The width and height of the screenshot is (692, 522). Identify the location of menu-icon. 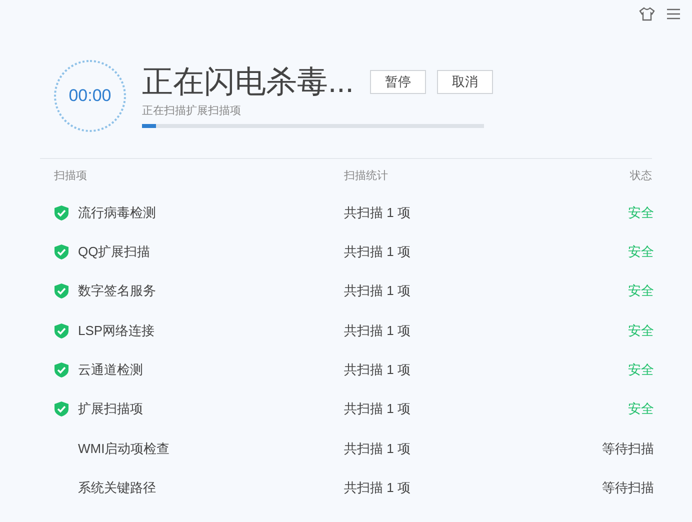
(673, 14).